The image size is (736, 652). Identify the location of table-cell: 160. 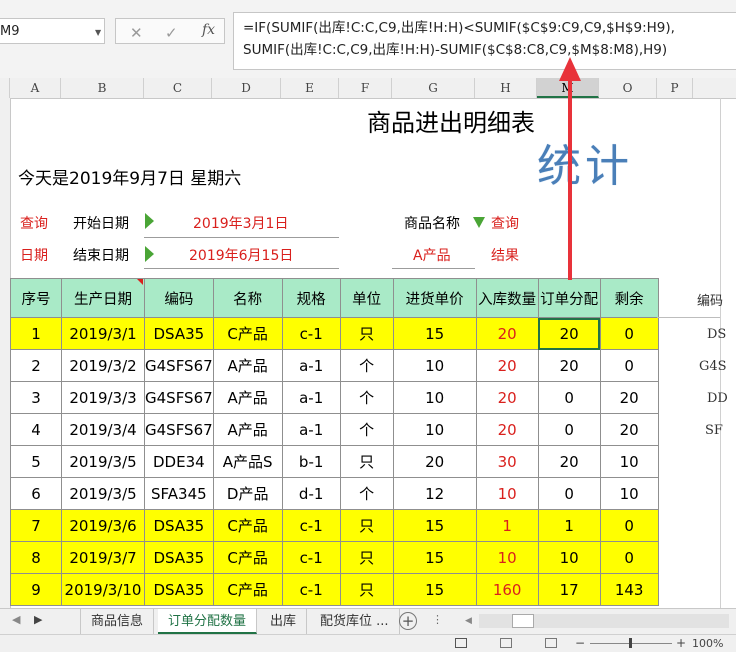
(507, 589).